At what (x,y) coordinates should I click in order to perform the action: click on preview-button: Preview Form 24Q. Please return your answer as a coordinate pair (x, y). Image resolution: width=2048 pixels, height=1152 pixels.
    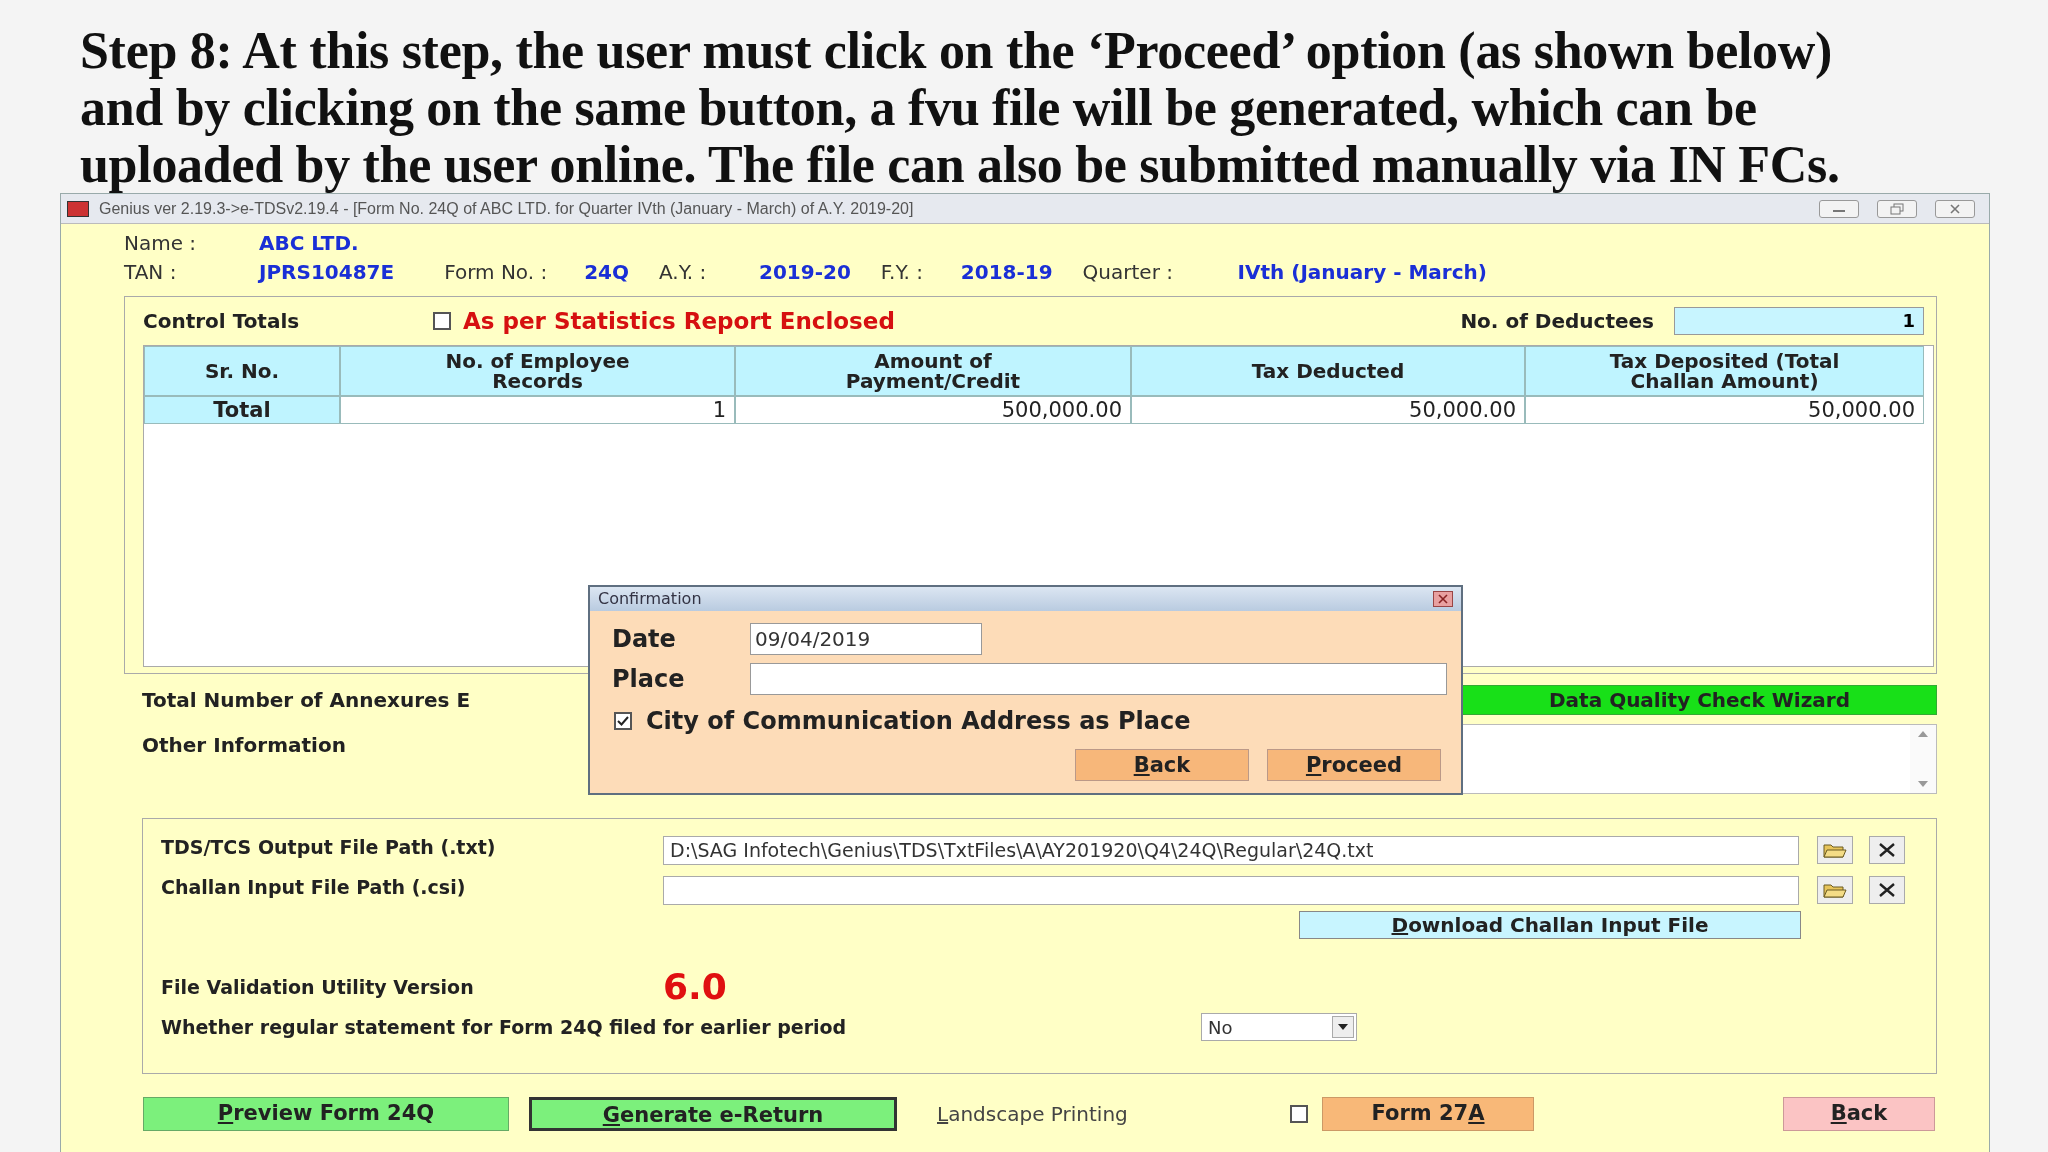
    Looking at the image, I should click on (326, 1114).